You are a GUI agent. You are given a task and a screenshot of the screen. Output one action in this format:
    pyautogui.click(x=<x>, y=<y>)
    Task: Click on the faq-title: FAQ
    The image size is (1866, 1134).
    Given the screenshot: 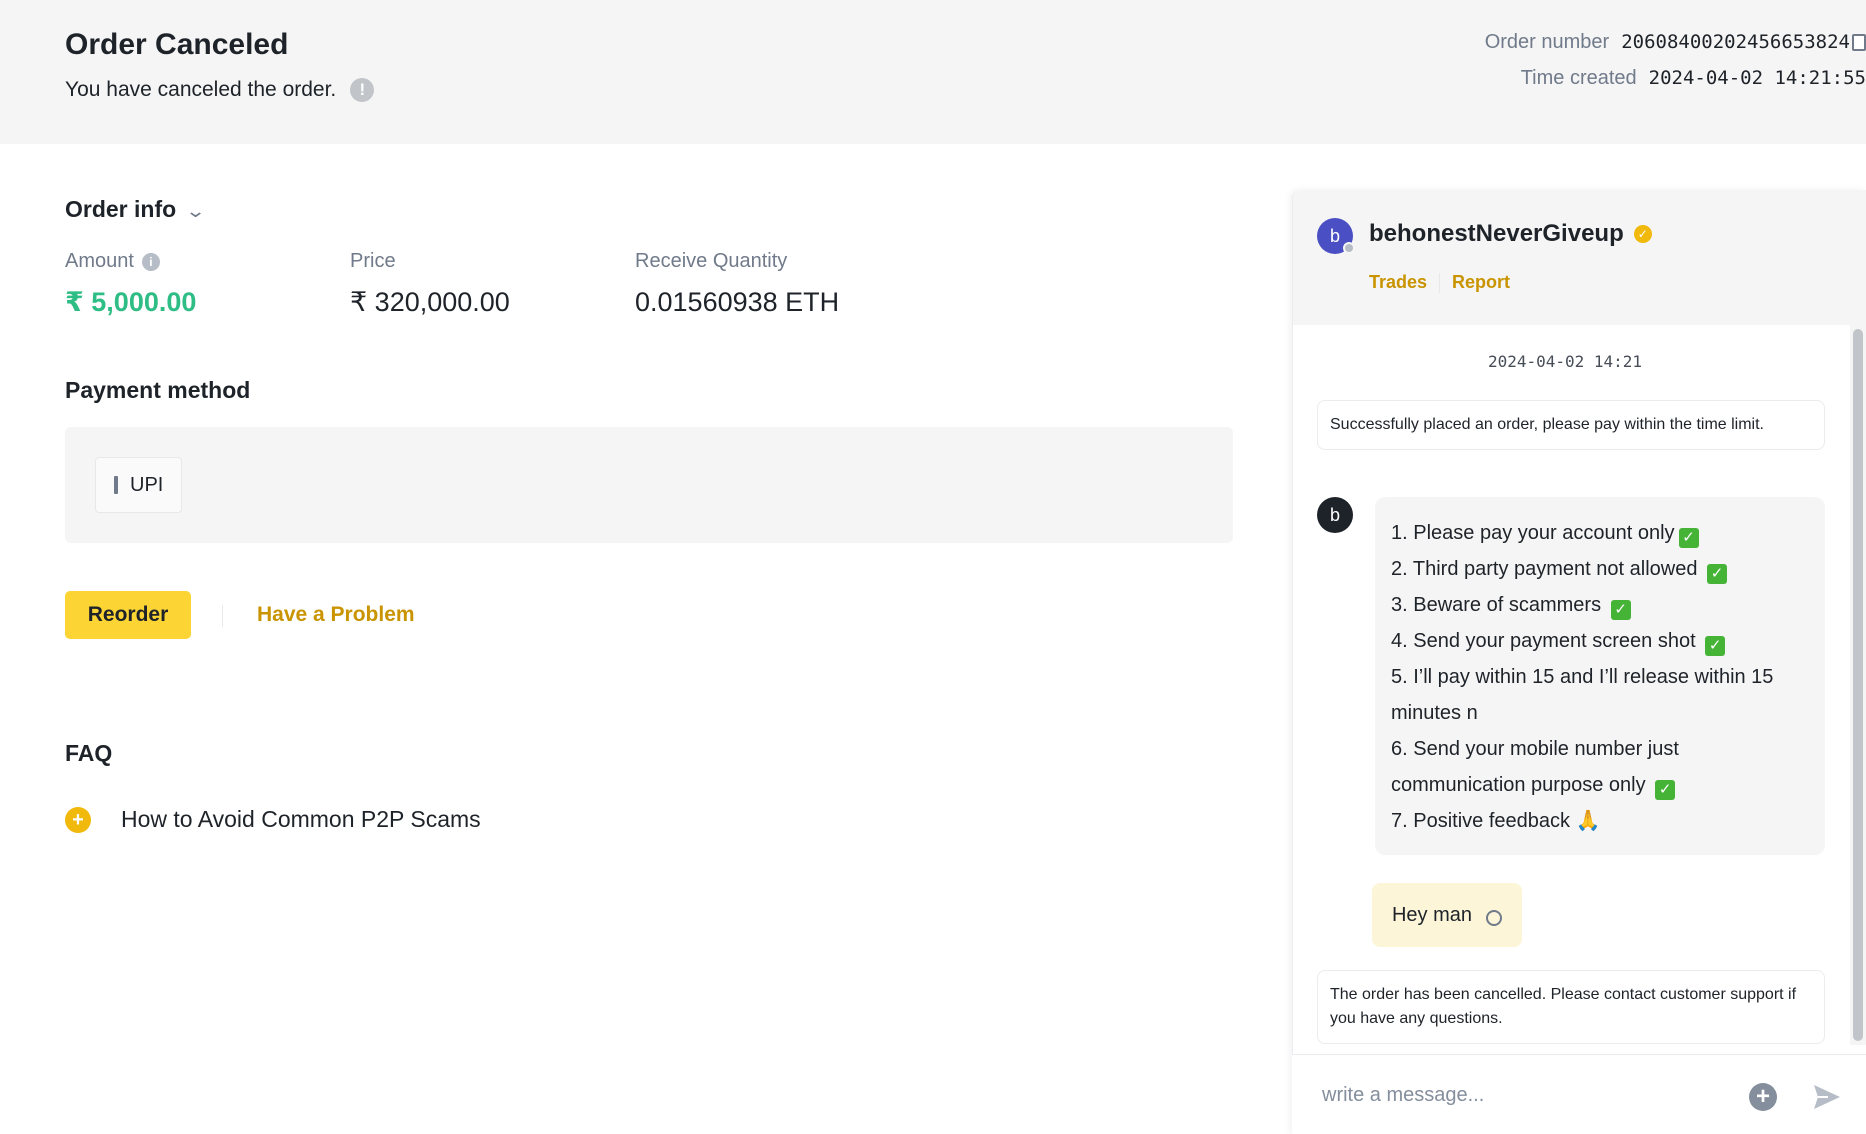 What is the action you would take?
    pyautogui.click(x=89, y=753)
    